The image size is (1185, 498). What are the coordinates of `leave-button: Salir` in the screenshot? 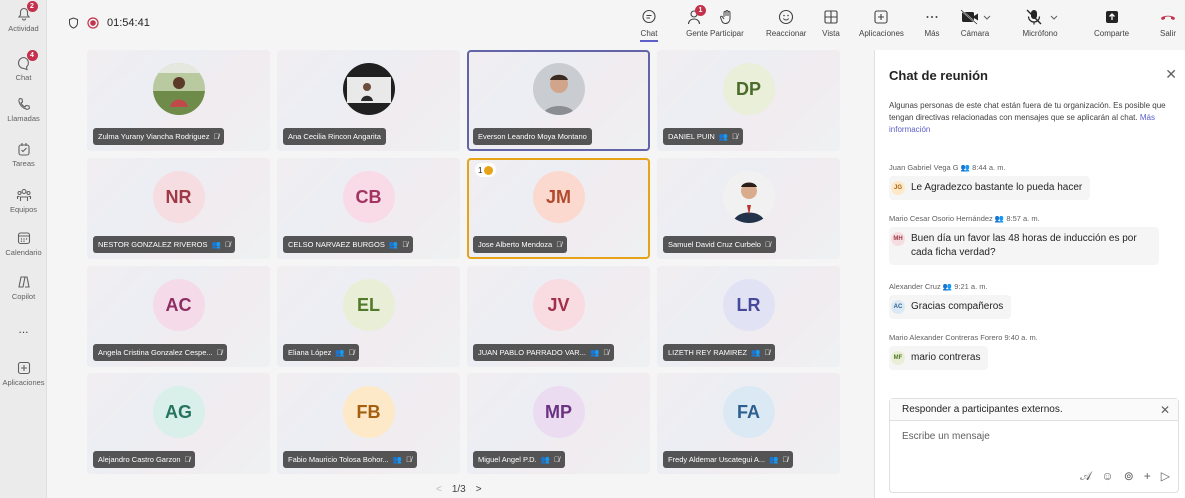 It's located at (1168, 23).